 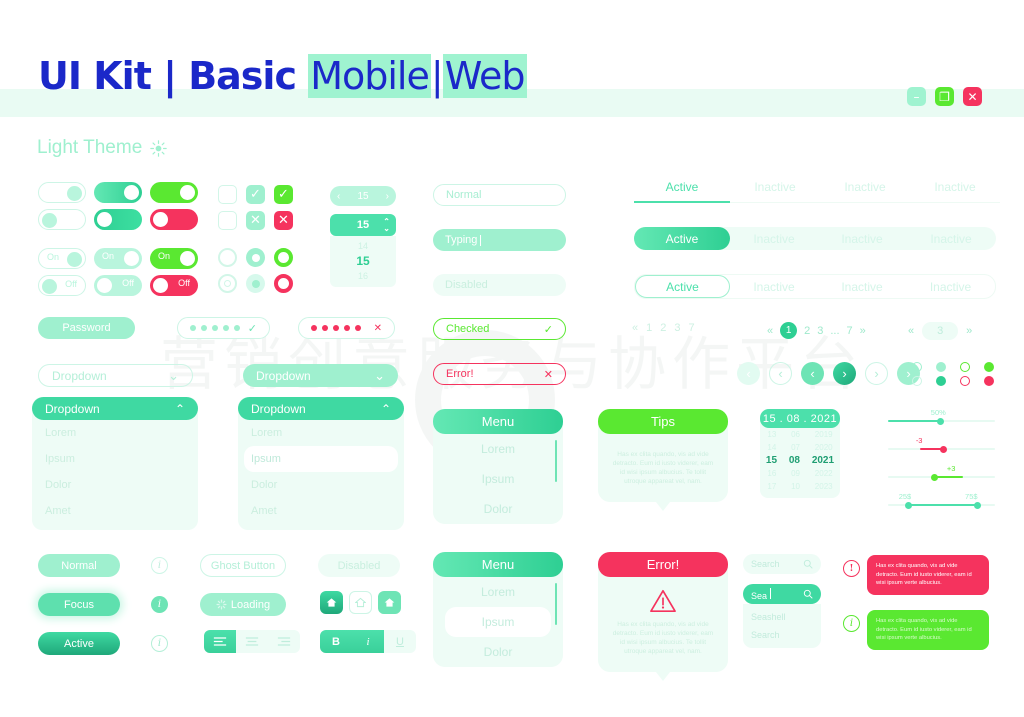 I want to click on arrow-prev-mint-button: ‹, so click(x=812, y=373).